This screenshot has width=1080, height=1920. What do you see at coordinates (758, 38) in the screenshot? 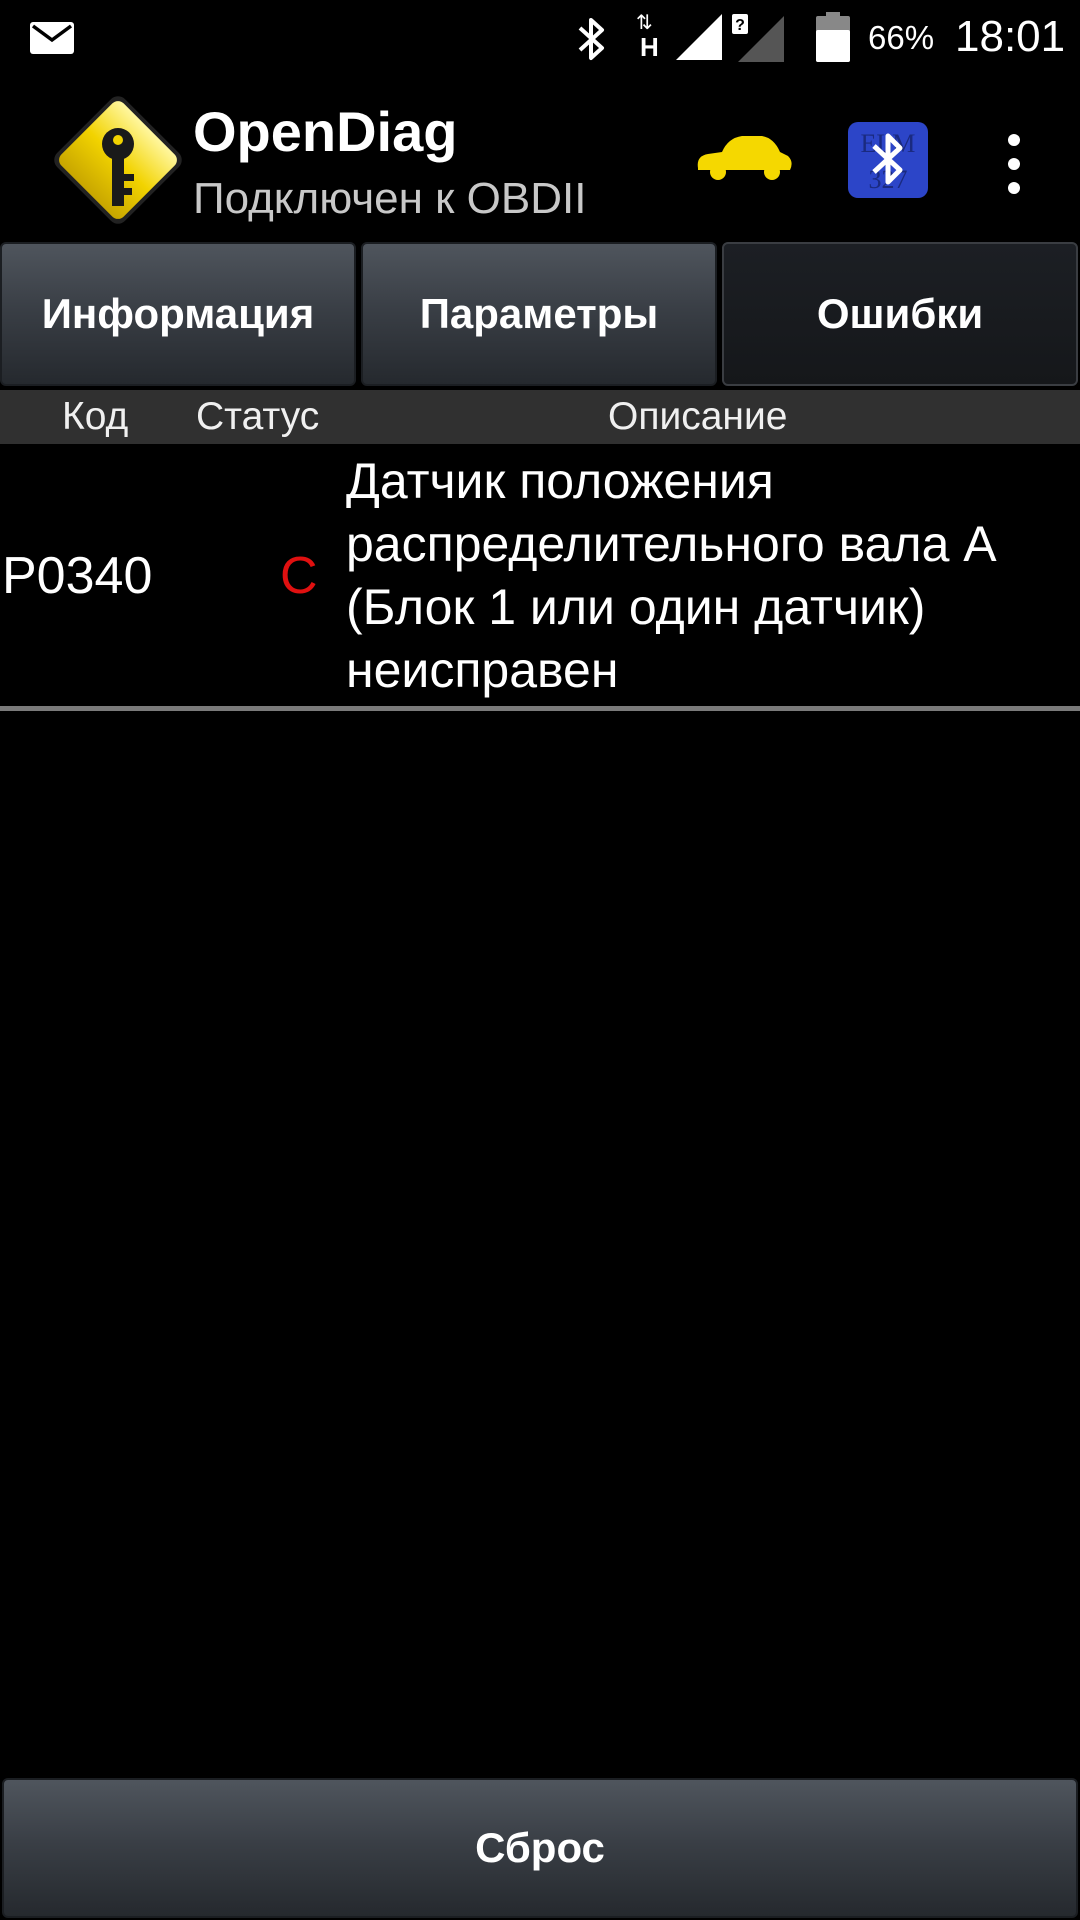
I see `signal-unknown-icon: ?` at bounding box center [758, 38].